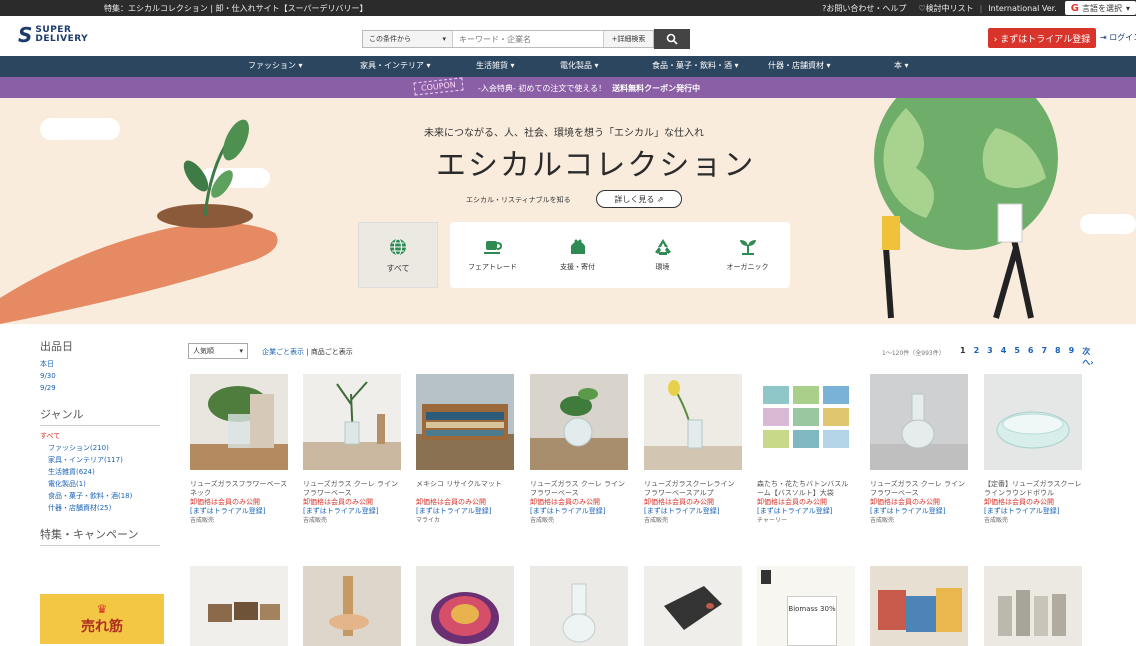 The height and width of the screenshot is (646, 1136). What do you see at coordinates (977, 357) in the screenshot?
I see `page-link: 2` at bounding box center [977, 357].